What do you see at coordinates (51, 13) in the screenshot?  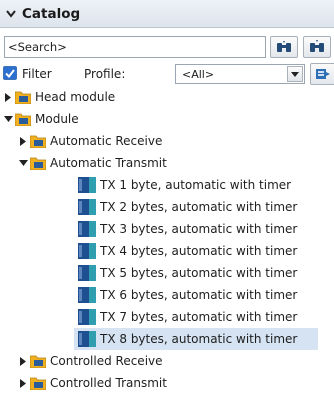 I see `catalog-title: Catalog` at bounding box center [51, 13].